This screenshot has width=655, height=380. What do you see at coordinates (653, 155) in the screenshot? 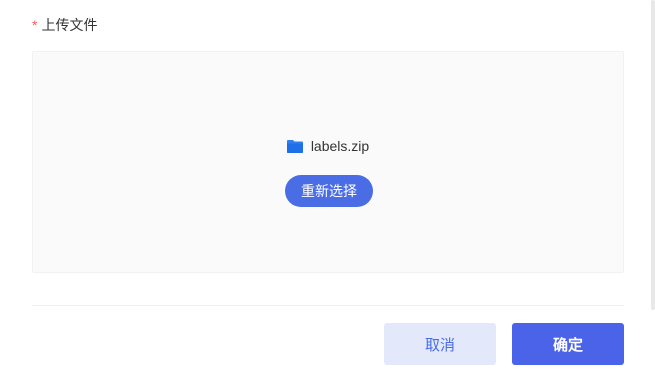
I see `scrollbar-thumb` at bounding box center [653, 155].